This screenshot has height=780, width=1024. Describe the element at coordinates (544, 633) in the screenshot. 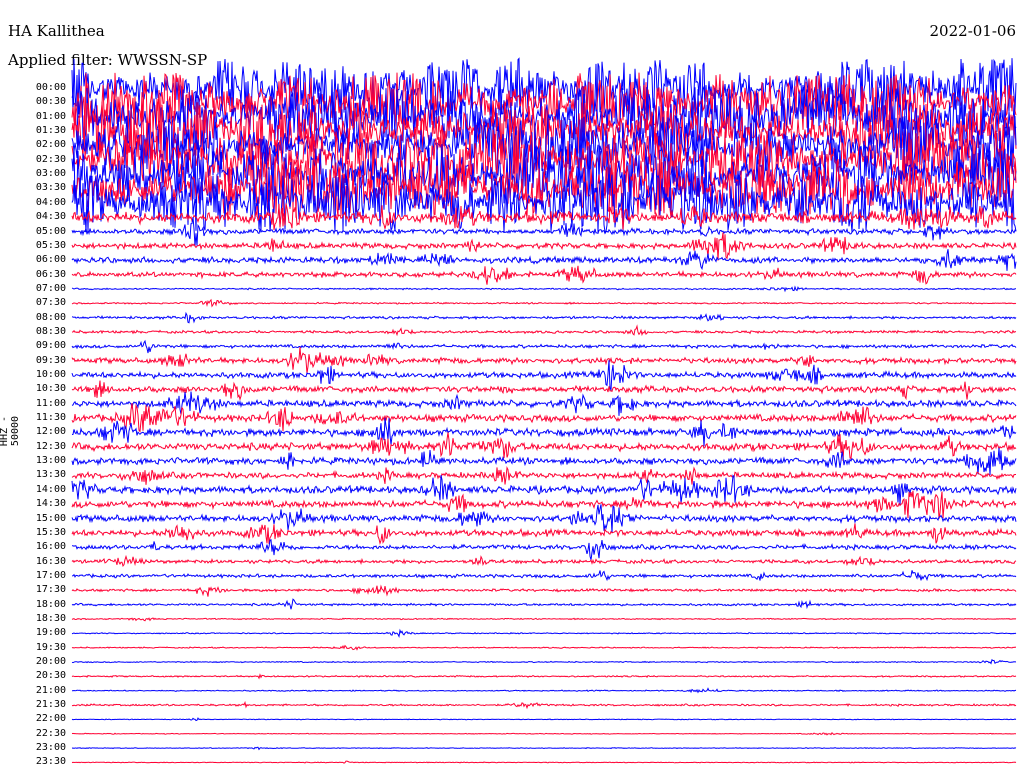

I see `trace-1900` at that location.